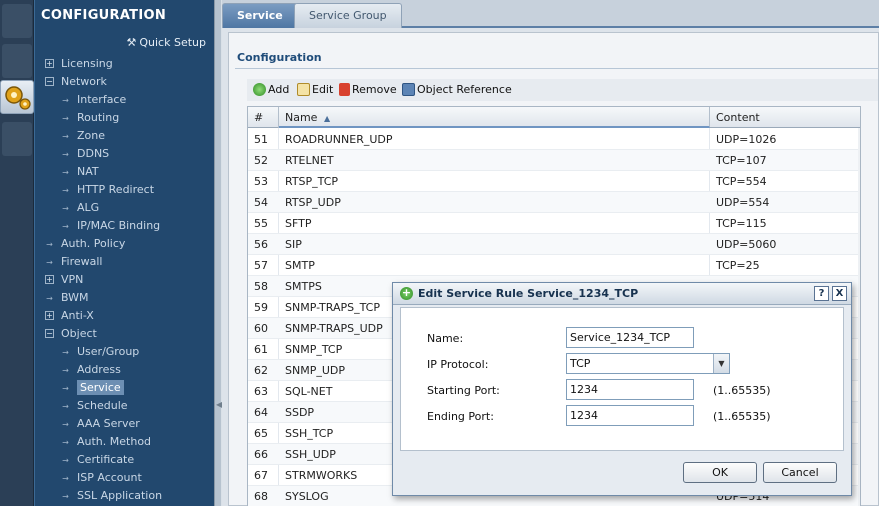  Describe the element at coordinates (721, 363) in the screenshot. I see `chevron-down-icon: ▼` at that location.